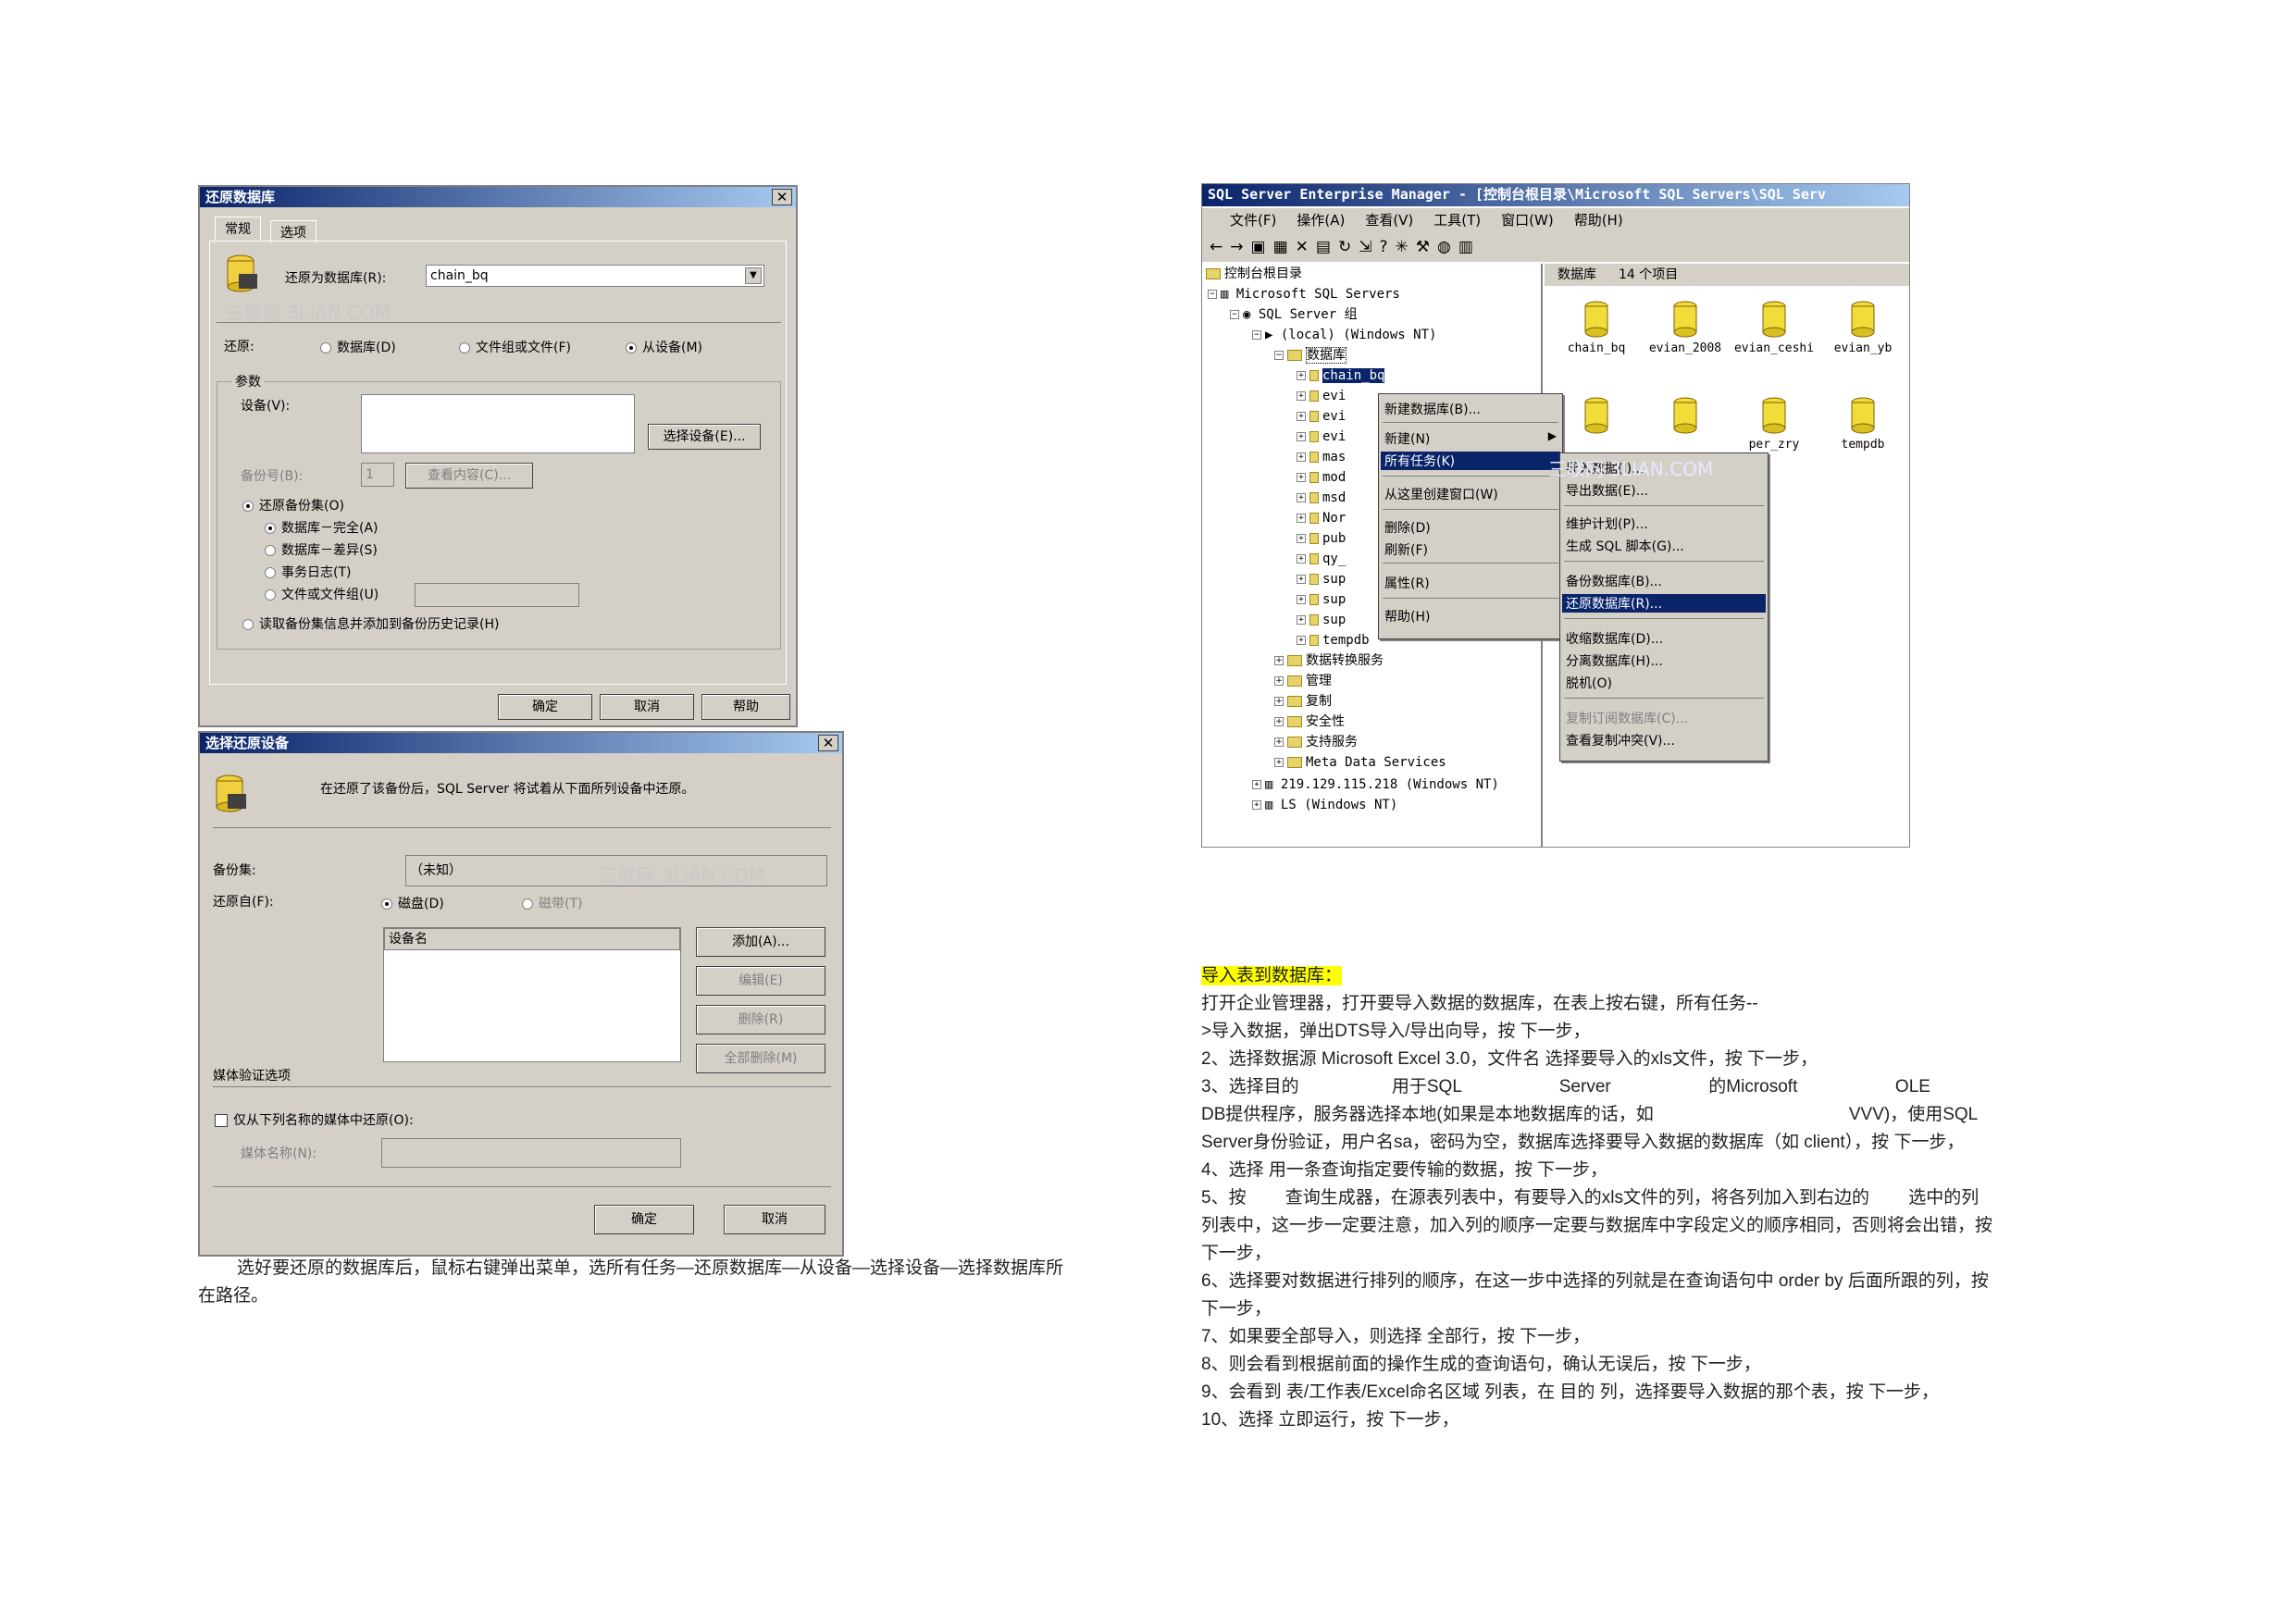 This screenshot has height=1623, width=2296. Describe the element at coordinates (595, 276) in the screenshot. I see `restore-as-select: chain_bq ▼` at that location.